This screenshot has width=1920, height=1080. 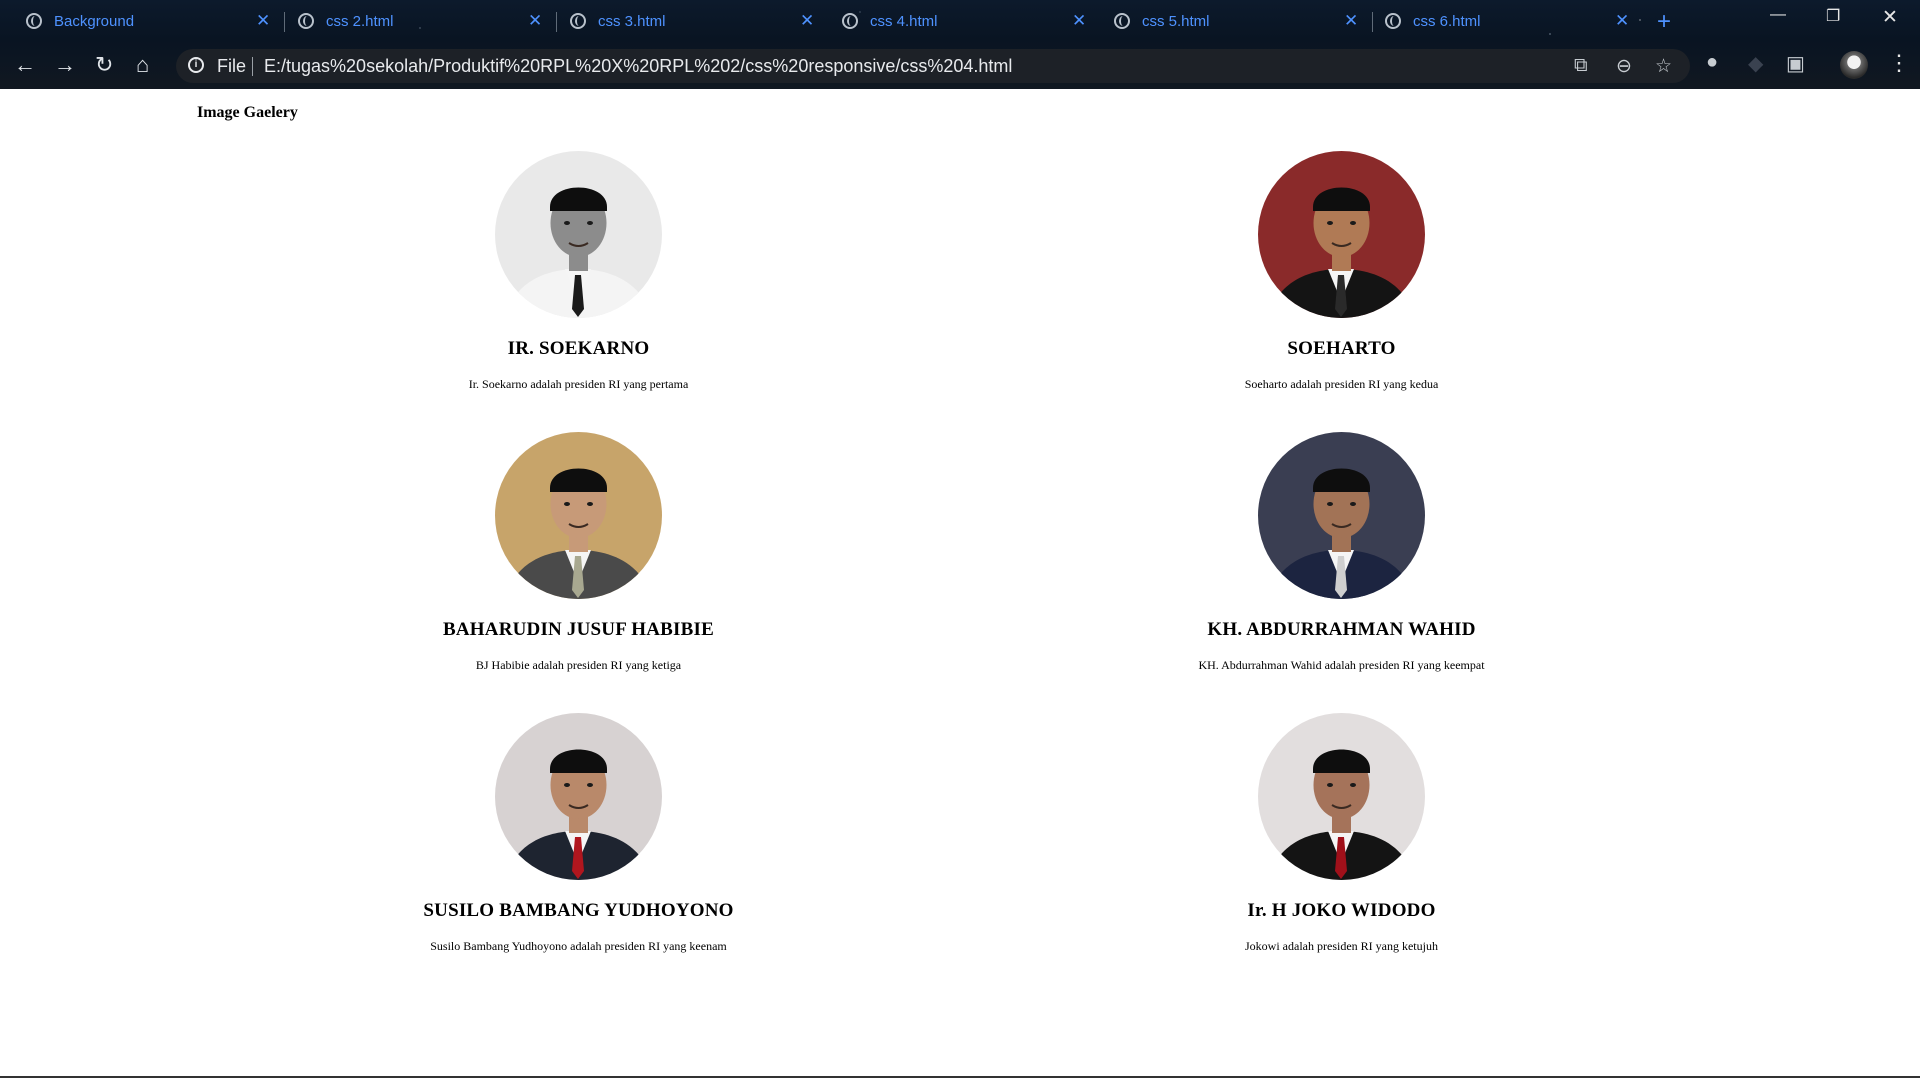 I want to click on tab-title: css 5.html, so click(x=1176, y=21).